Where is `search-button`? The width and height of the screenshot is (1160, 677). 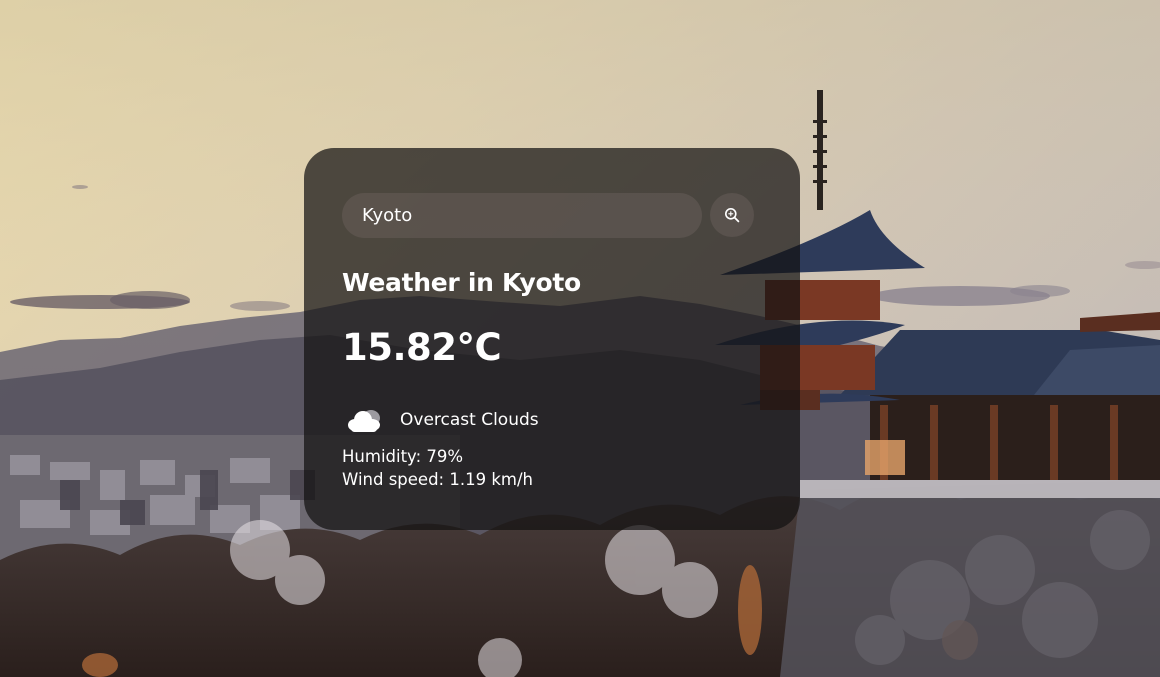
search-button is located at coordinates (732, 215).